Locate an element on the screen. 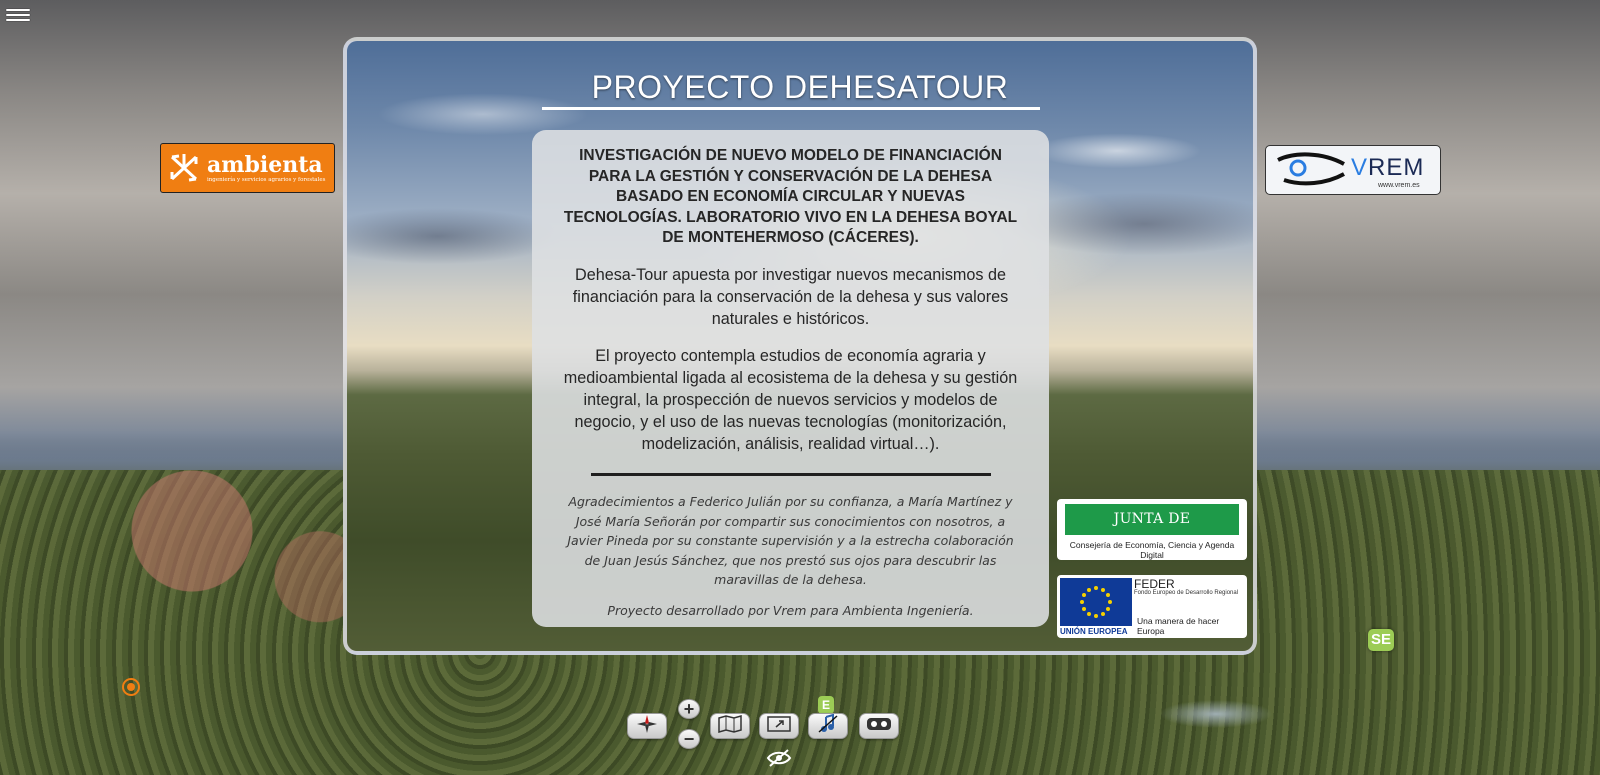  title-underline is located at coordinates (791, 108).